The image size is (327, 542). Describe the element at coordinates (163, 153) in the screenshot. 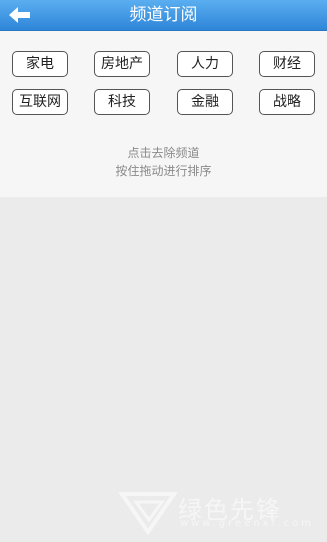

I see `hint-remove: 点击去除频道` at that location.